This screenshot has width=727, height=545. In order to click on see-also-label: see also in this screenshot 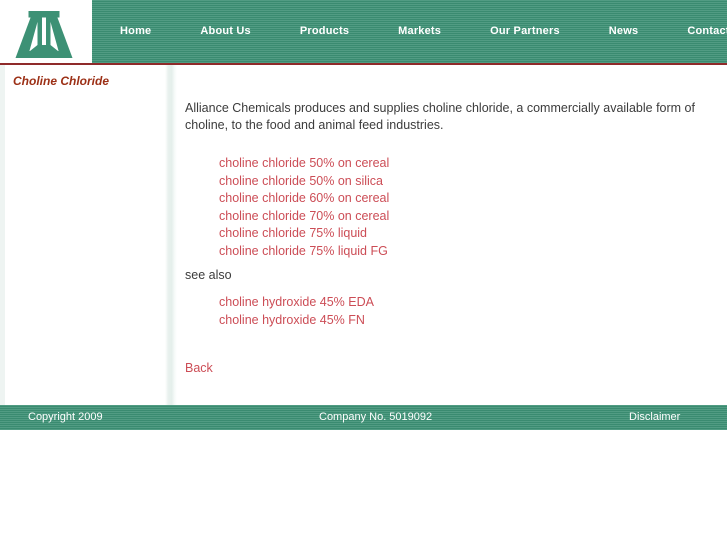, I will do `click(208, 275)`.